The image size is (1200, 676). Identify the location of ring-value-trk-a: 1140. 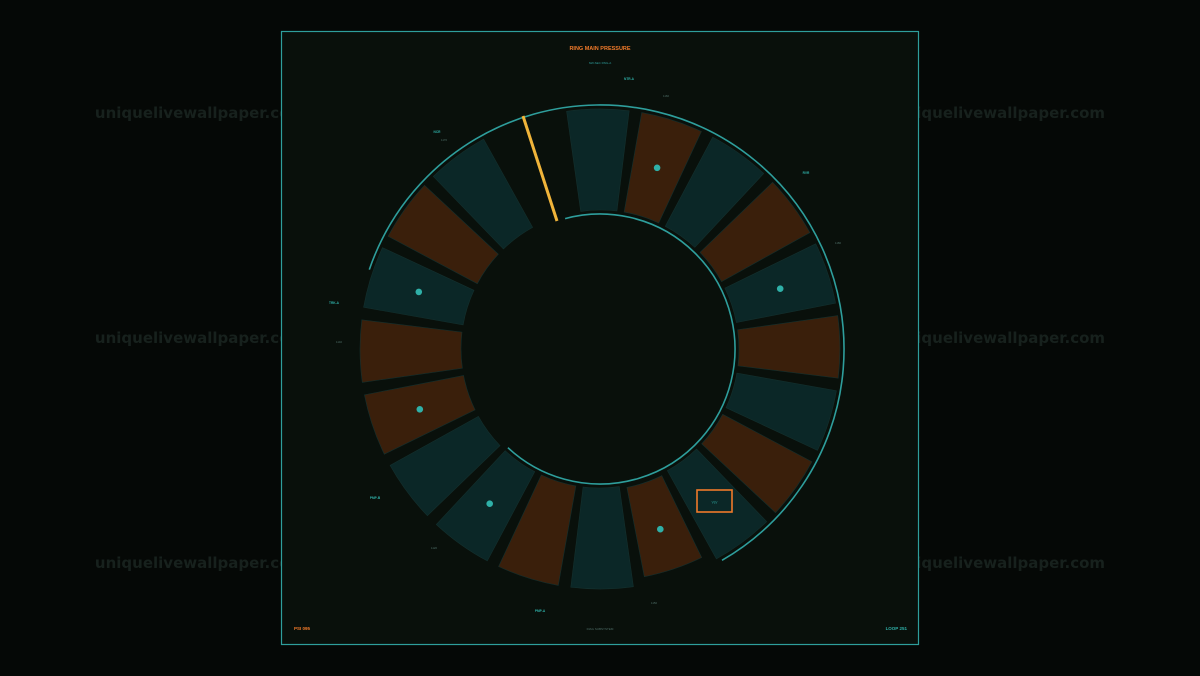
(339, 342).